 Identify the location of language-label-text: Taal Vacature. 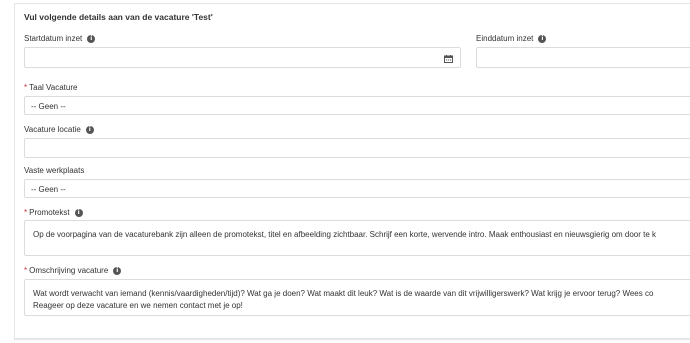
(53, 87).